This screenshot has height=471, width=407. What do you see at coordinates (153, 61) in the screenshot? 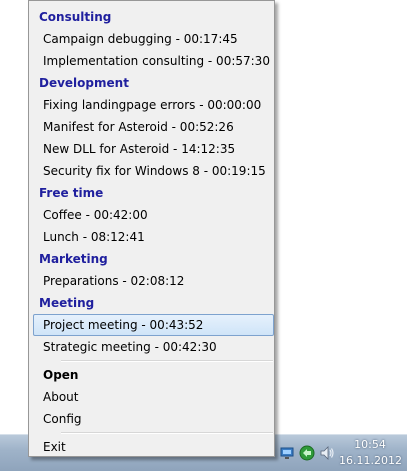
I see `menu-item-implementation-consulting: Implementation consulting - 00:57:30` at bounding box center [153, 61].